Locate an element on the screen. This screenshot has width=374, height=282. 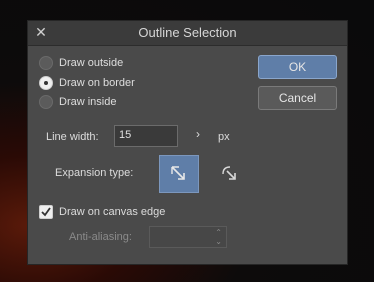
expand-square-corner-icon is located at coordinates (178, 173).